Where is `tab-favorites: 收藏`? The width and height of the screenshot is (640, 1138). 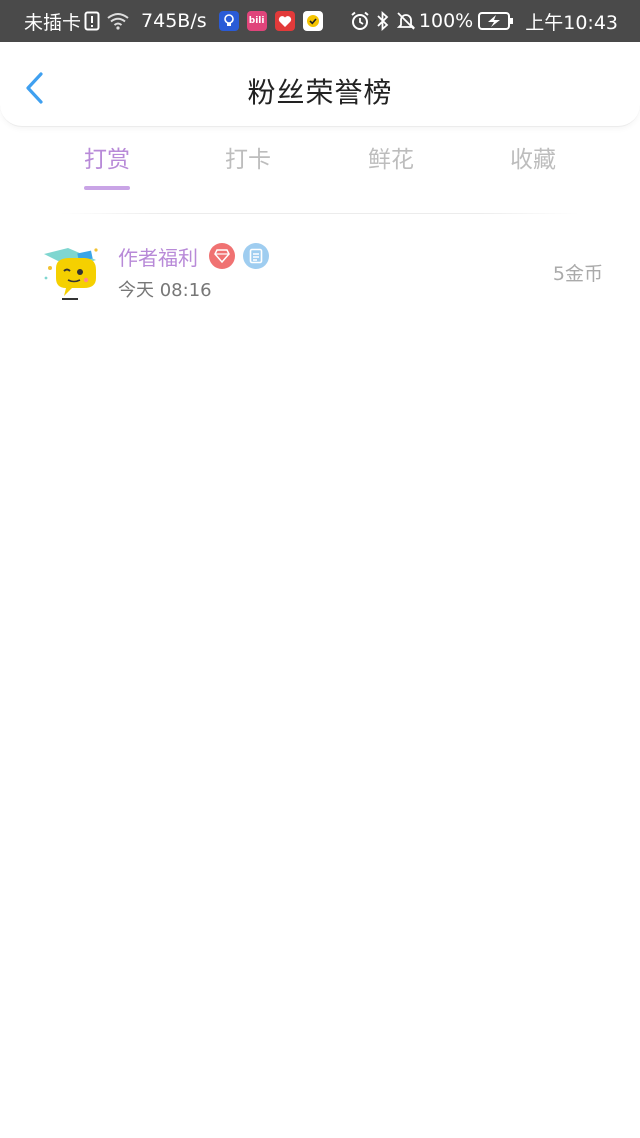
tab-favorites: 收藏 is located at coordinates (533, 168).